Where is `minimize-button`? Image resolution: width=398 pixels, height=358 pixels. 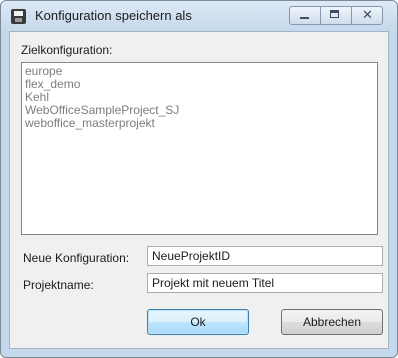
minimize-button is located at coordinates (305, 15).